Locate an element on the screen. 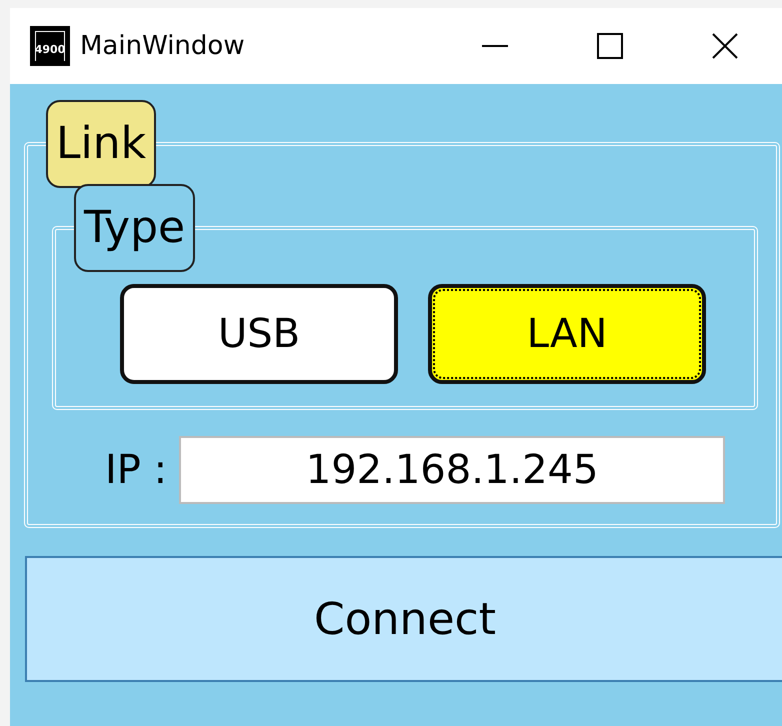 This screenshot has width=782, height=726. type-option: LAN is located at coordinates (567, 334).